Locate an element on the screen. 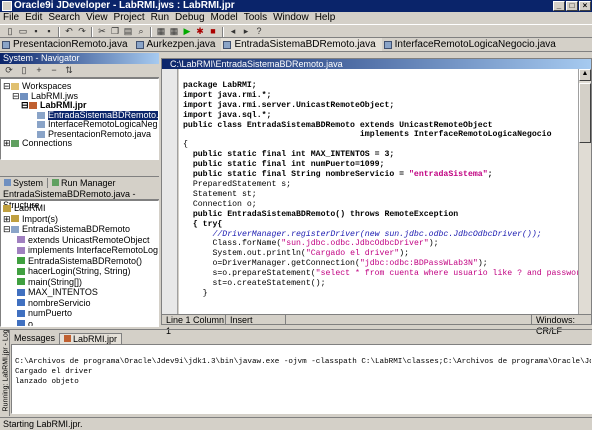 Image resolution: width=592 pixels, height=430 pixels. save-icon: ▪ is located at coordinates (36, 31).